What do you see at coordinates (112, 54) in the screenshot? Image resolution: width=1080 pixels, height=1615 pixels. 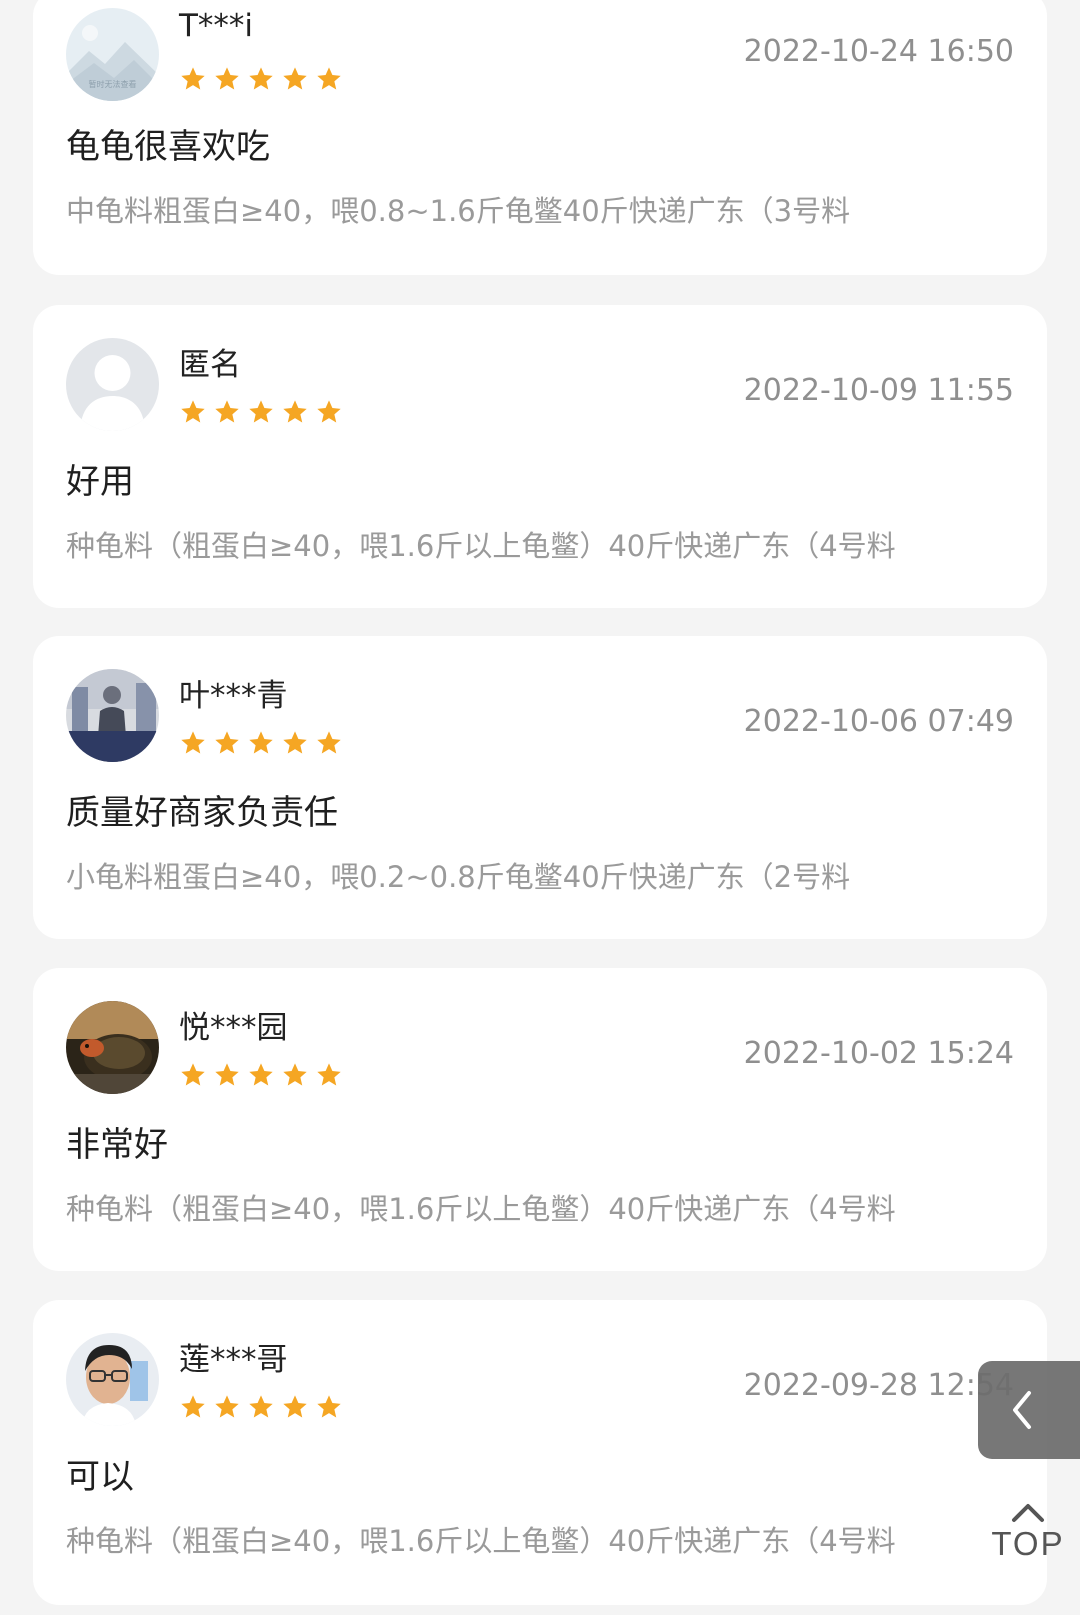 I see `placeholder-image-icon: 暂时无法查看` at bounding box center [112, 54].